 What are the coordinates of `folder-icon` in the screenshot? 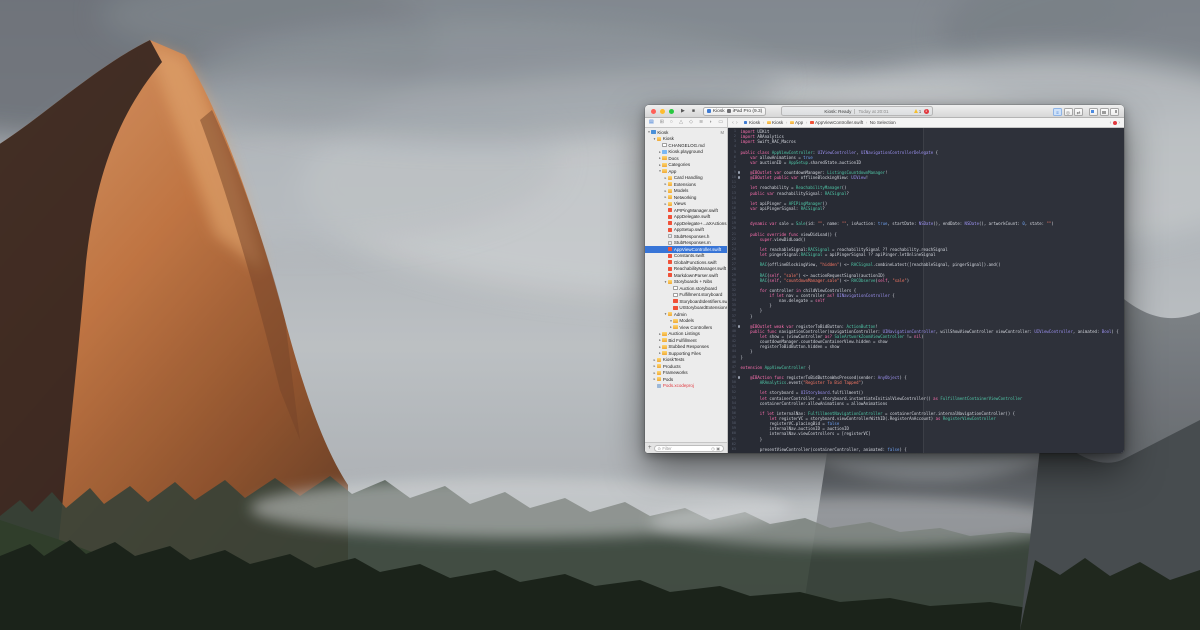 It's located at (768, 122).